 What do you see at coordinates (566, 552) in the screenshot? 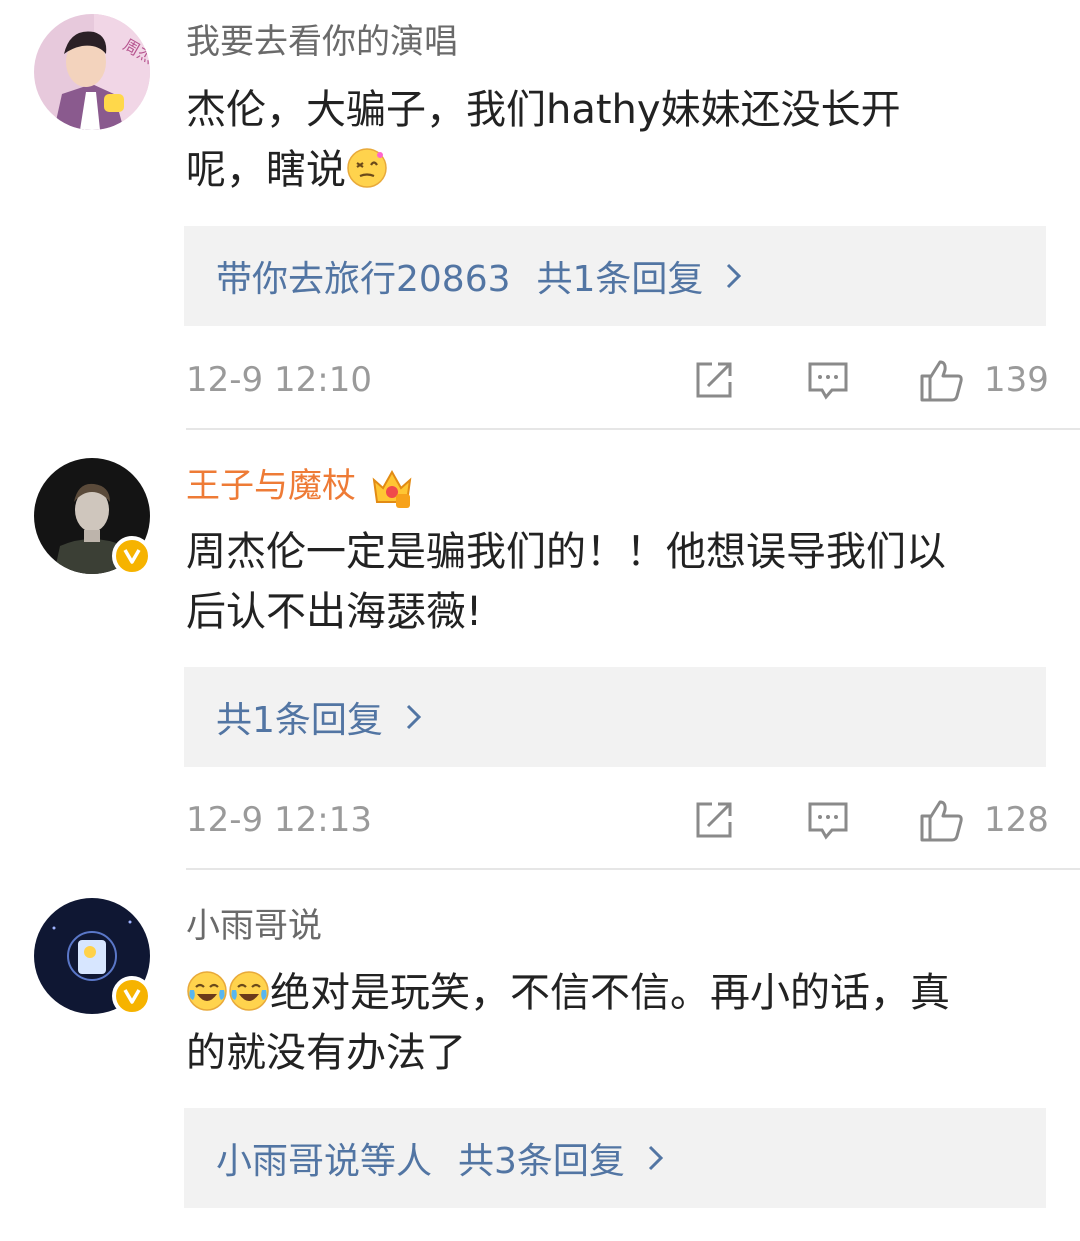
I see `comment-text-line: 周杰伦一定是骗我们的！！他想误导我们以` at bounding box center [566, 552].